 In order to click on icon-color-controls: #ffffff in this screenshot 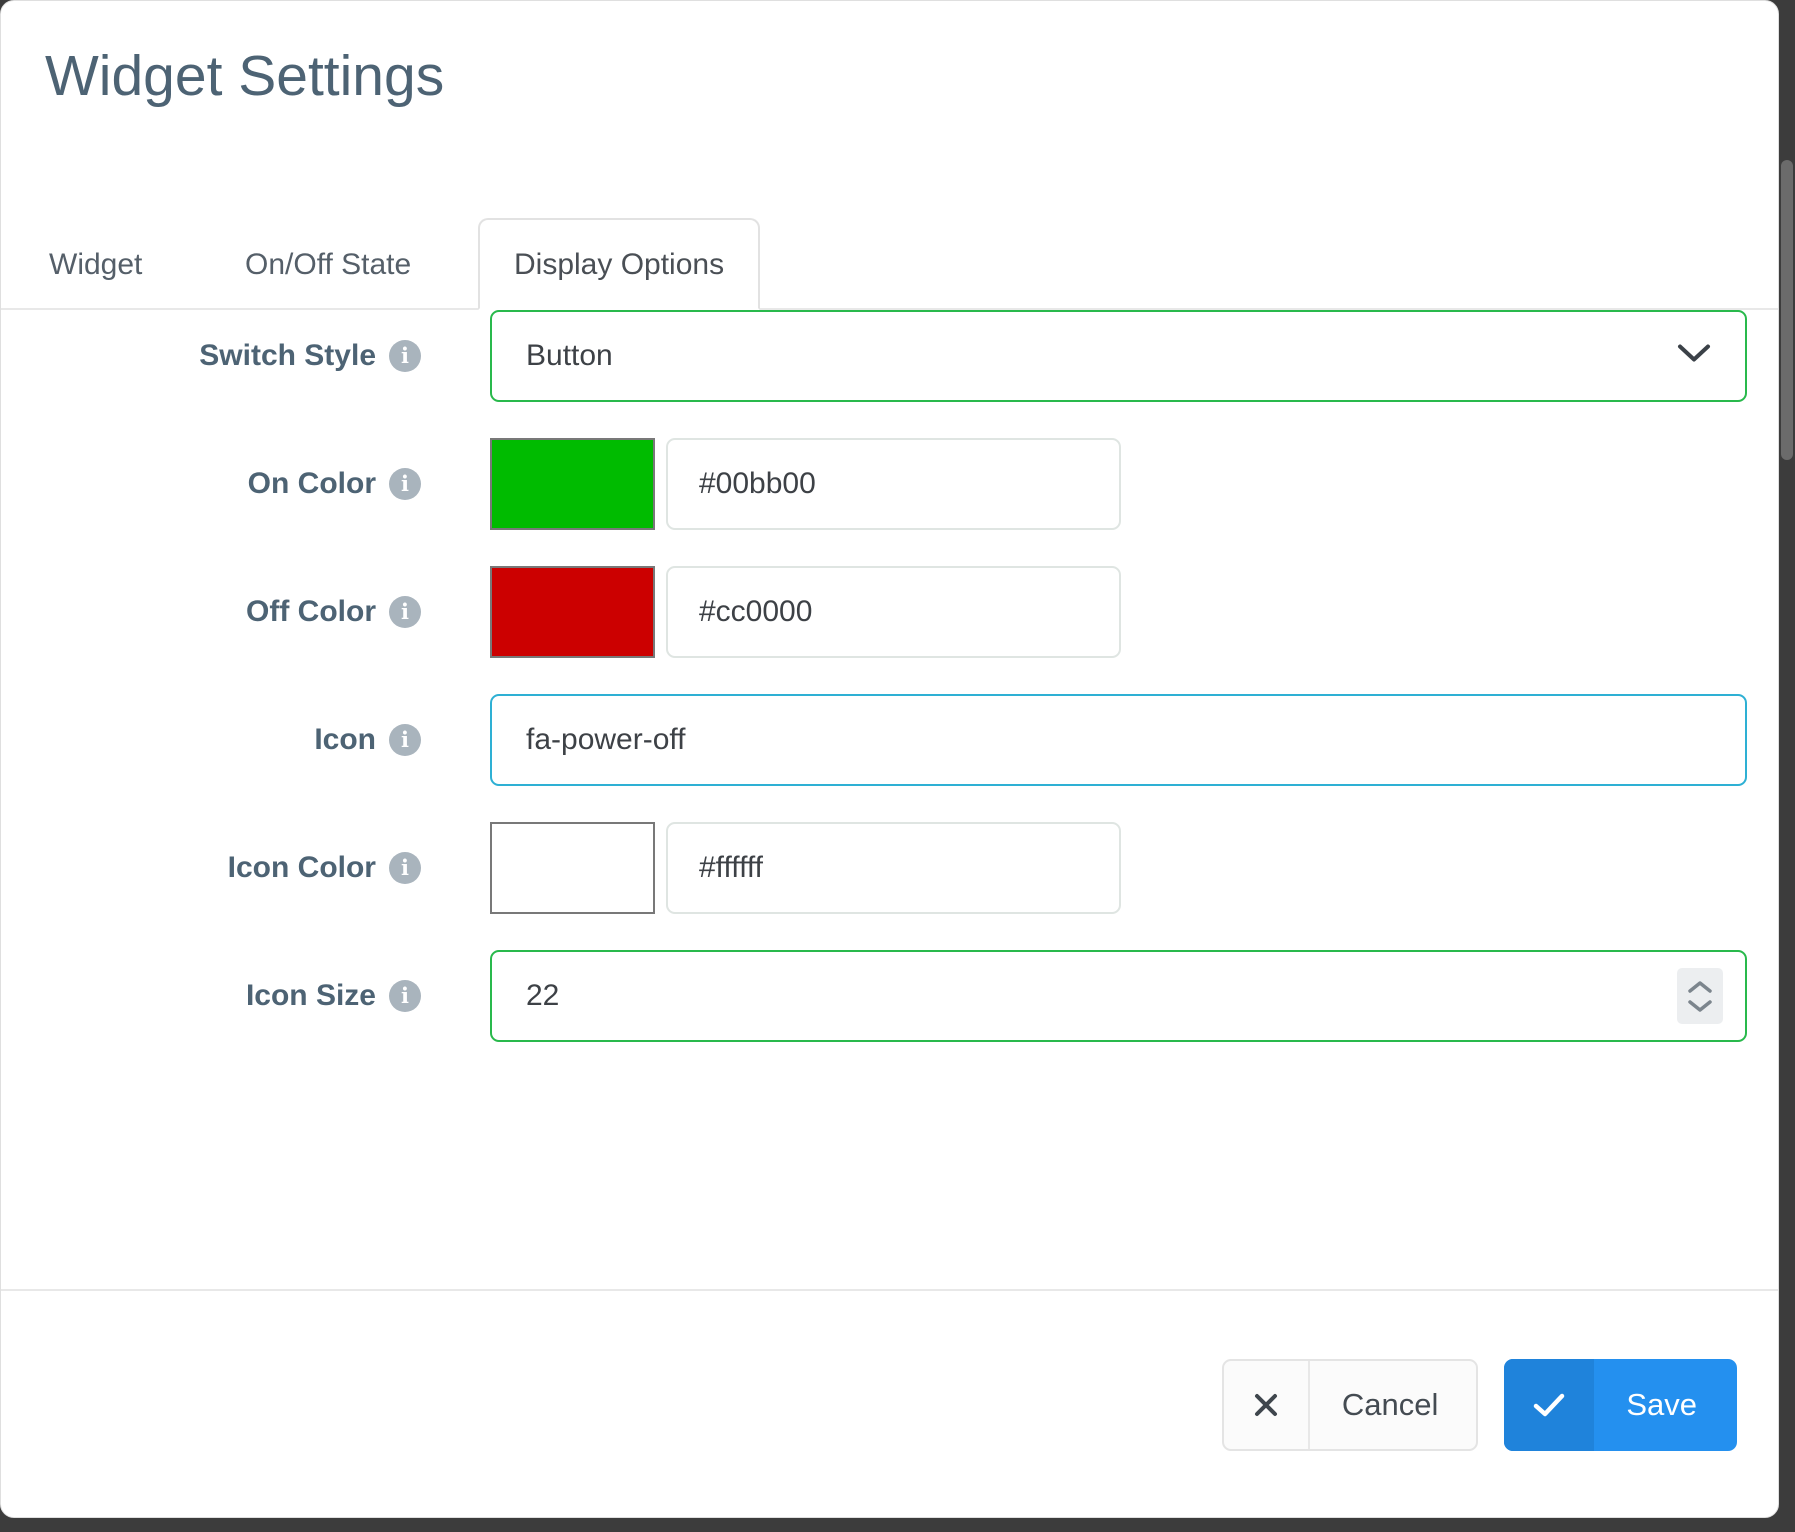, I will do `click(805, 868)`.